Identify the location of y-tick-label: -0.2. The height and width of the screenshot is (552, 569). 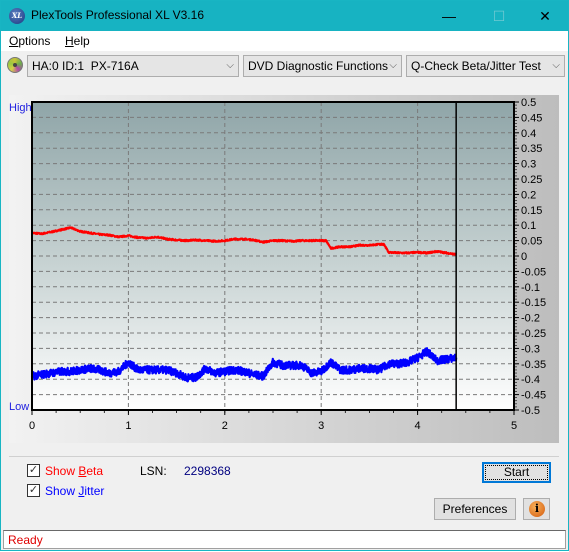
(530, 319).